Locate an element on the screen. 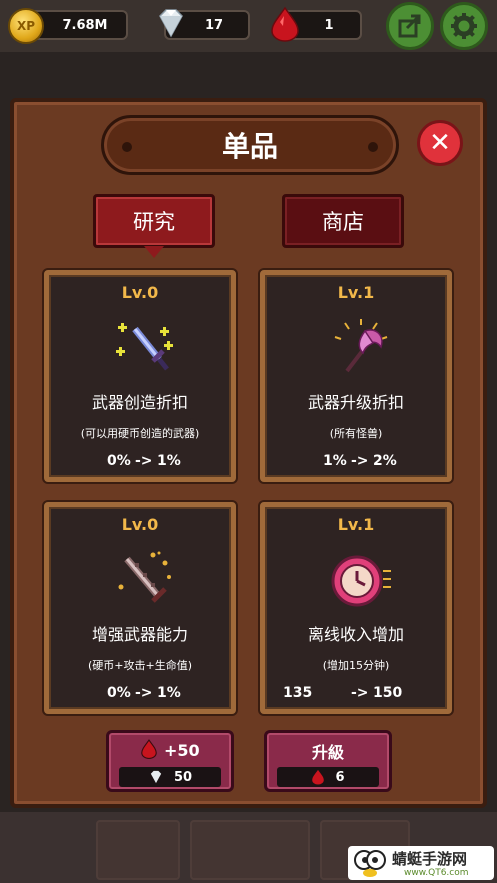  xp-value: 7.68M is located at coordinates (85, 25).